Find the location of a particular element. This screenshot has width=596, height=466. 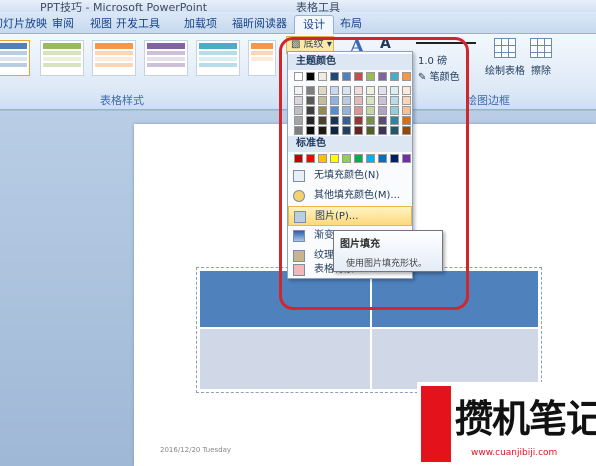

draw-borders-group-label: 绘图边框 is located at coordinates (488, 100).